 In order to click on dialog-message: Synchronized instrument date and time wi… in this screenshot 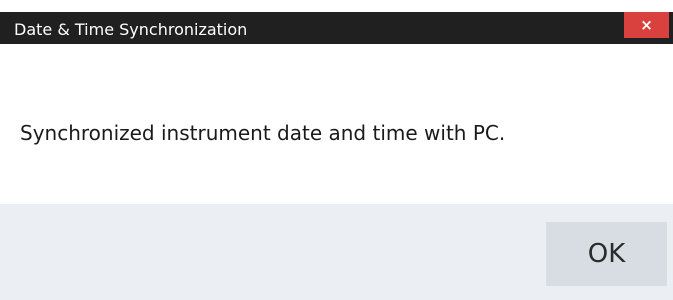, I will do `click(263, 133)`.